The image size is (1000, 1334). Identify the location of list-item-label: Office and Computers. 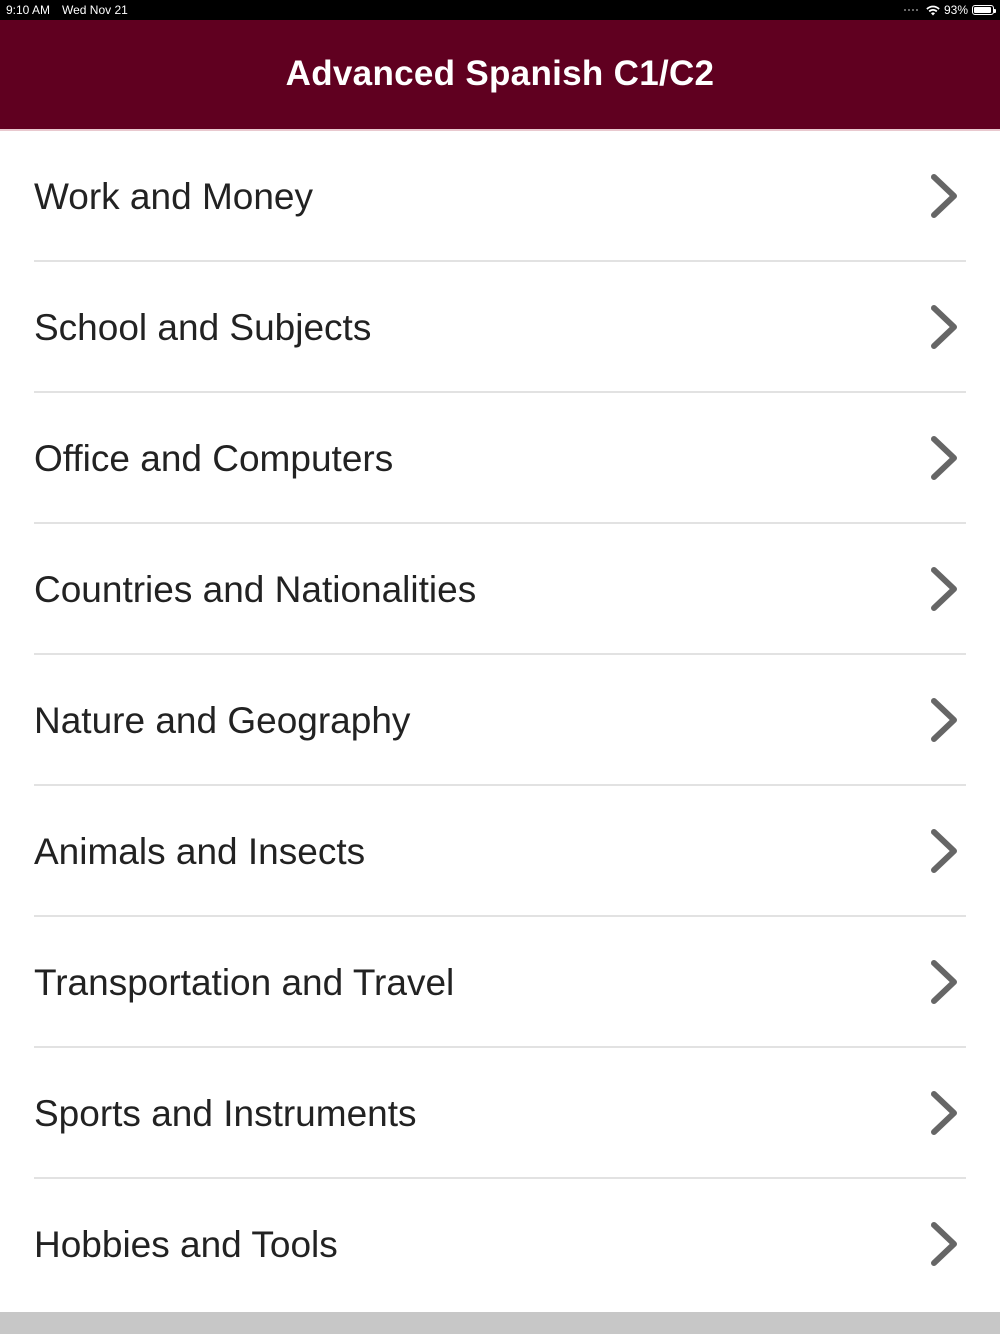
(214, 458).